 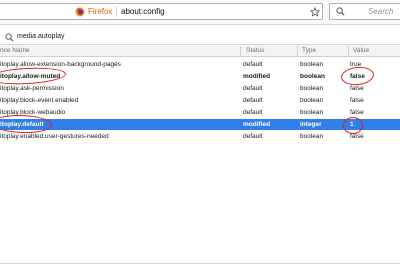 I want to click on table-row-selected: itoplay.default modified integer 1, so click(x=200, y=124).